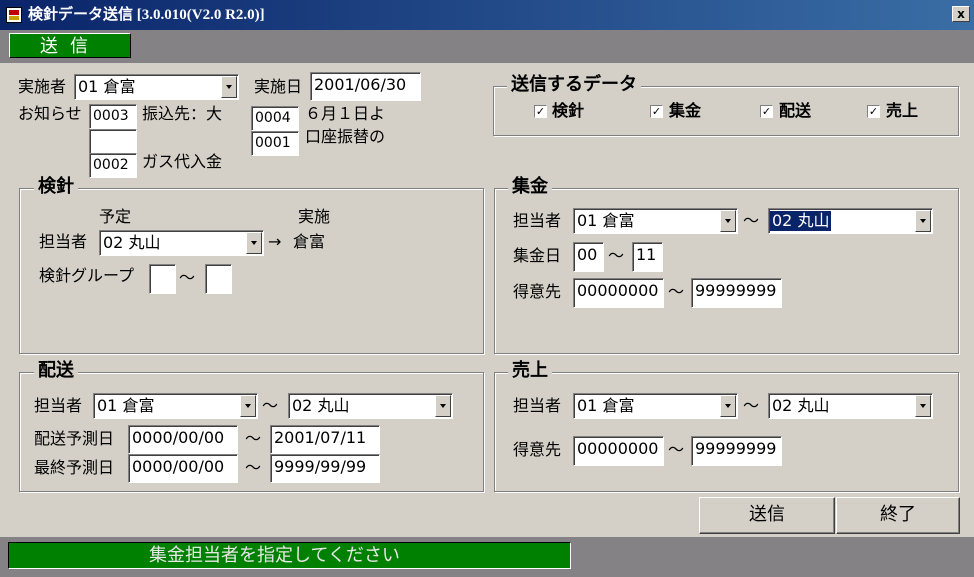 This screenshot has height=577, width=974. Describe the element at coordinates (275, 241) in the screenshot. I see `arrow-icon: →` at that location.